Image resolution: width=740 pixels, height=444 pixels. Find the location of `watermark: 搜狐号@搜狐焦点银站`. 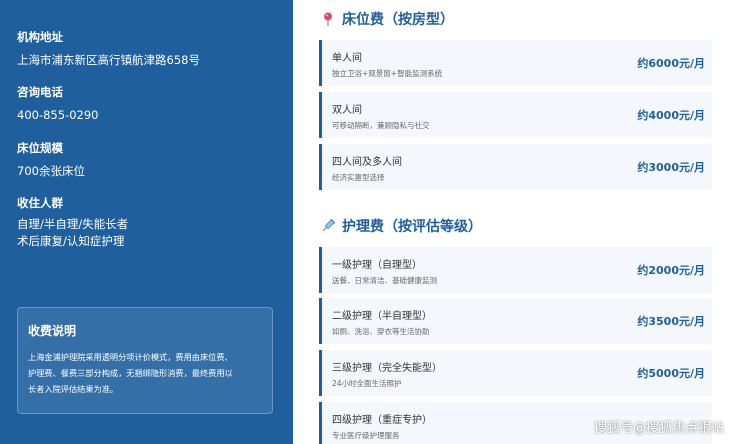

watermark: 搜狐号@搜狐焦点银站 is located at coordinates (658, 428).